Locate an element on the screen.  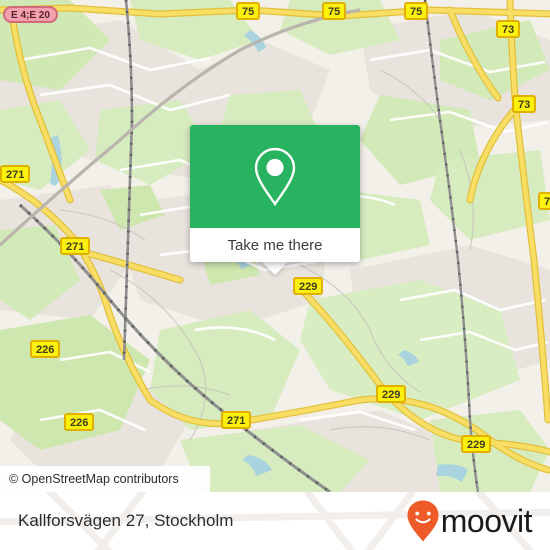
take-me-there-popup: Take me there is located at coordinates (275, 193).